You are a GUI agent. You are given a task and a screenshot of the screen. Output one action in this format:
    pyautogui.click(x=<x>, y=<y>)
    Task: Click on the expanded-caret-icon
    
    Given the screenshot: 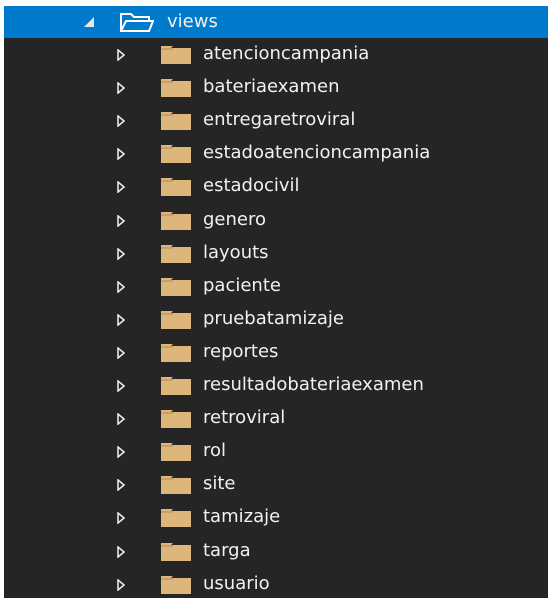 What is the action you would take?
    pyautogui.click(x=89, y=22)
    